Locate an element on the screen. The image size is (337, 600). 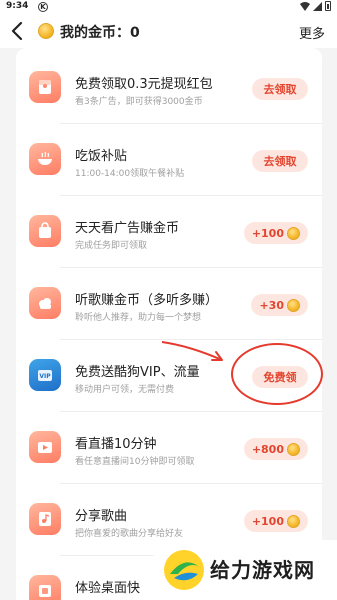
task-row-meal-subsidy: 吃饭补贴 11:00-14:00领取午餐补贴 去领取 is located at coordinates (169, 162).